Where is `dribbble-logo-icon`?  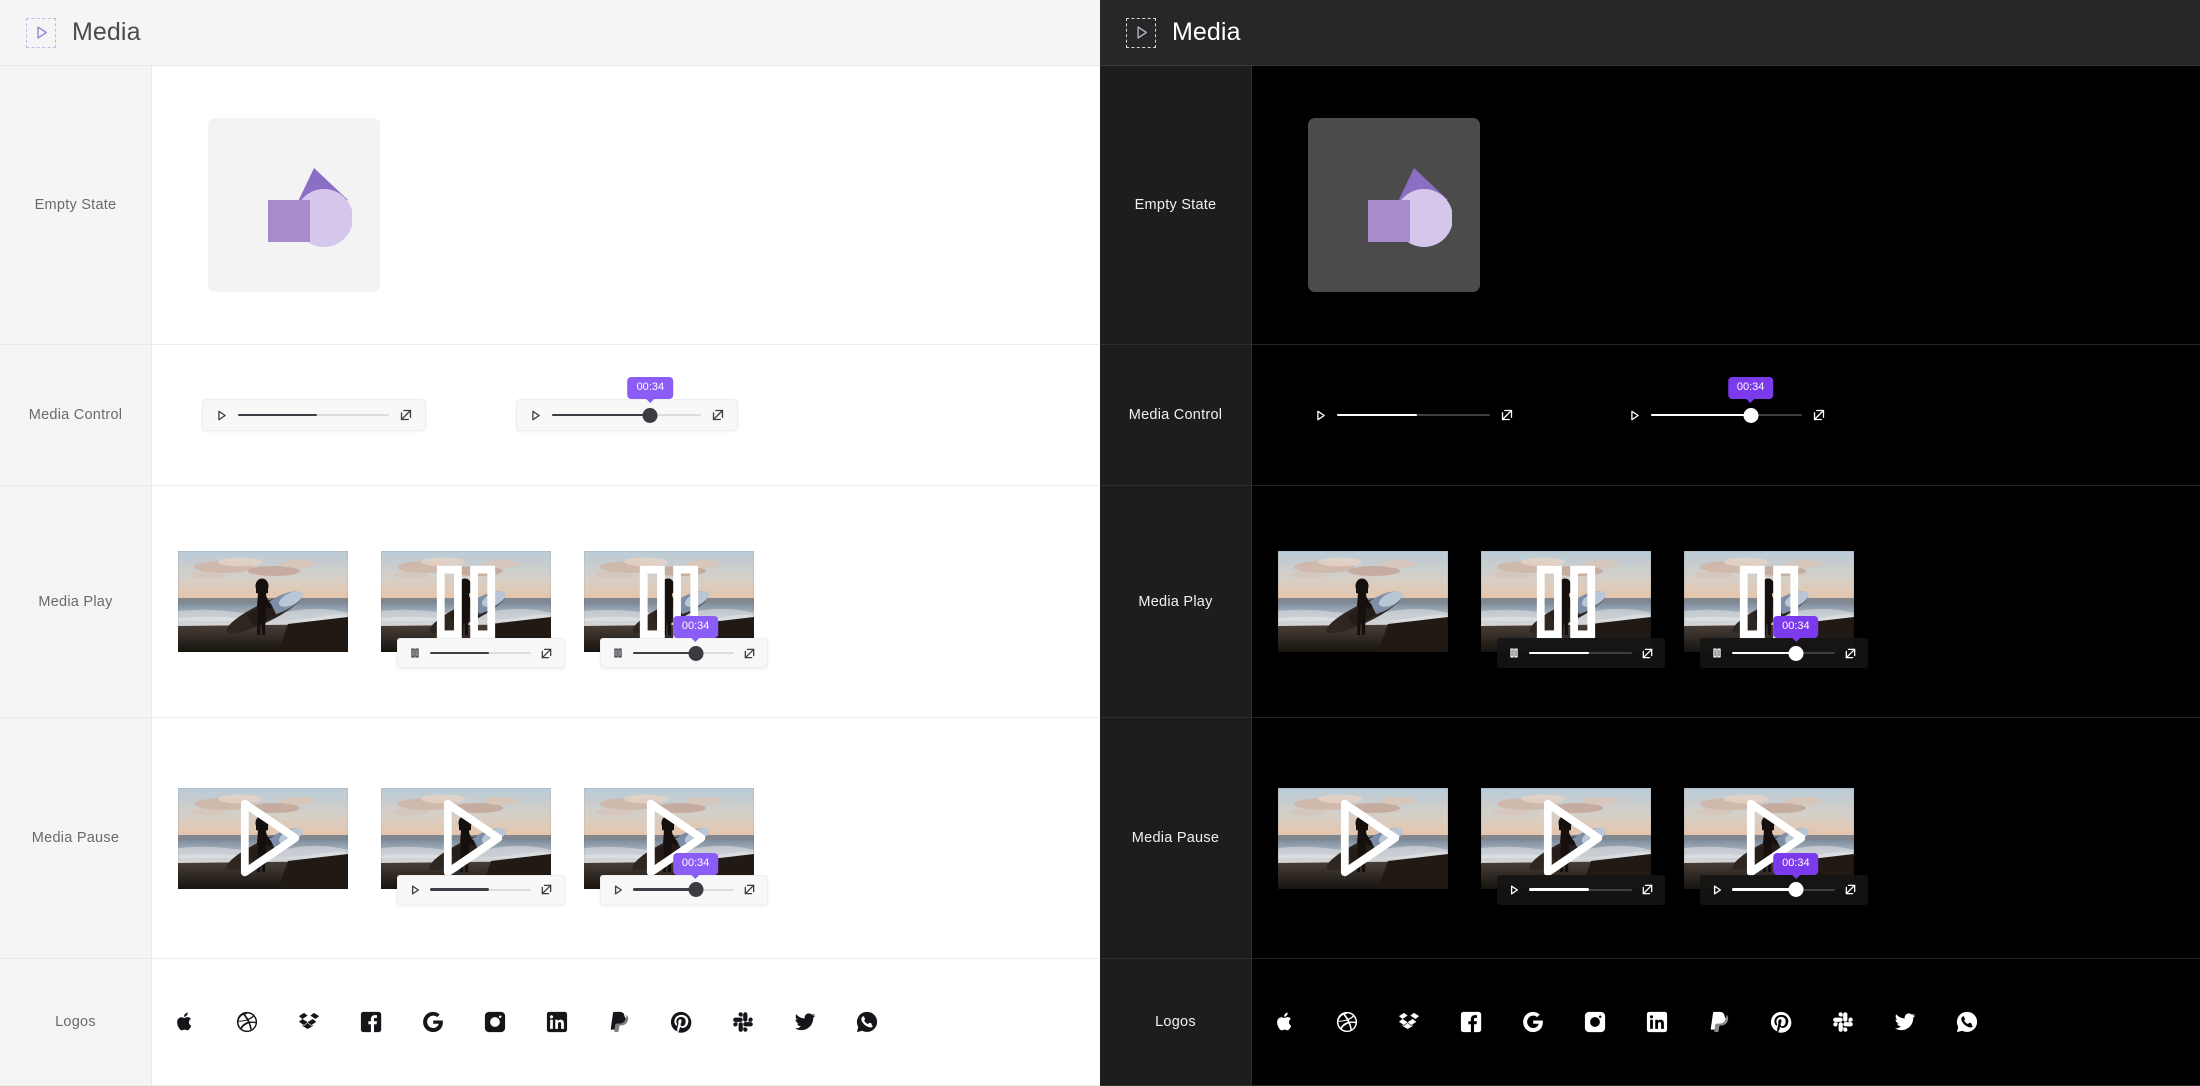 dribbble-logo-icon is located at coordinates (247, 1022).